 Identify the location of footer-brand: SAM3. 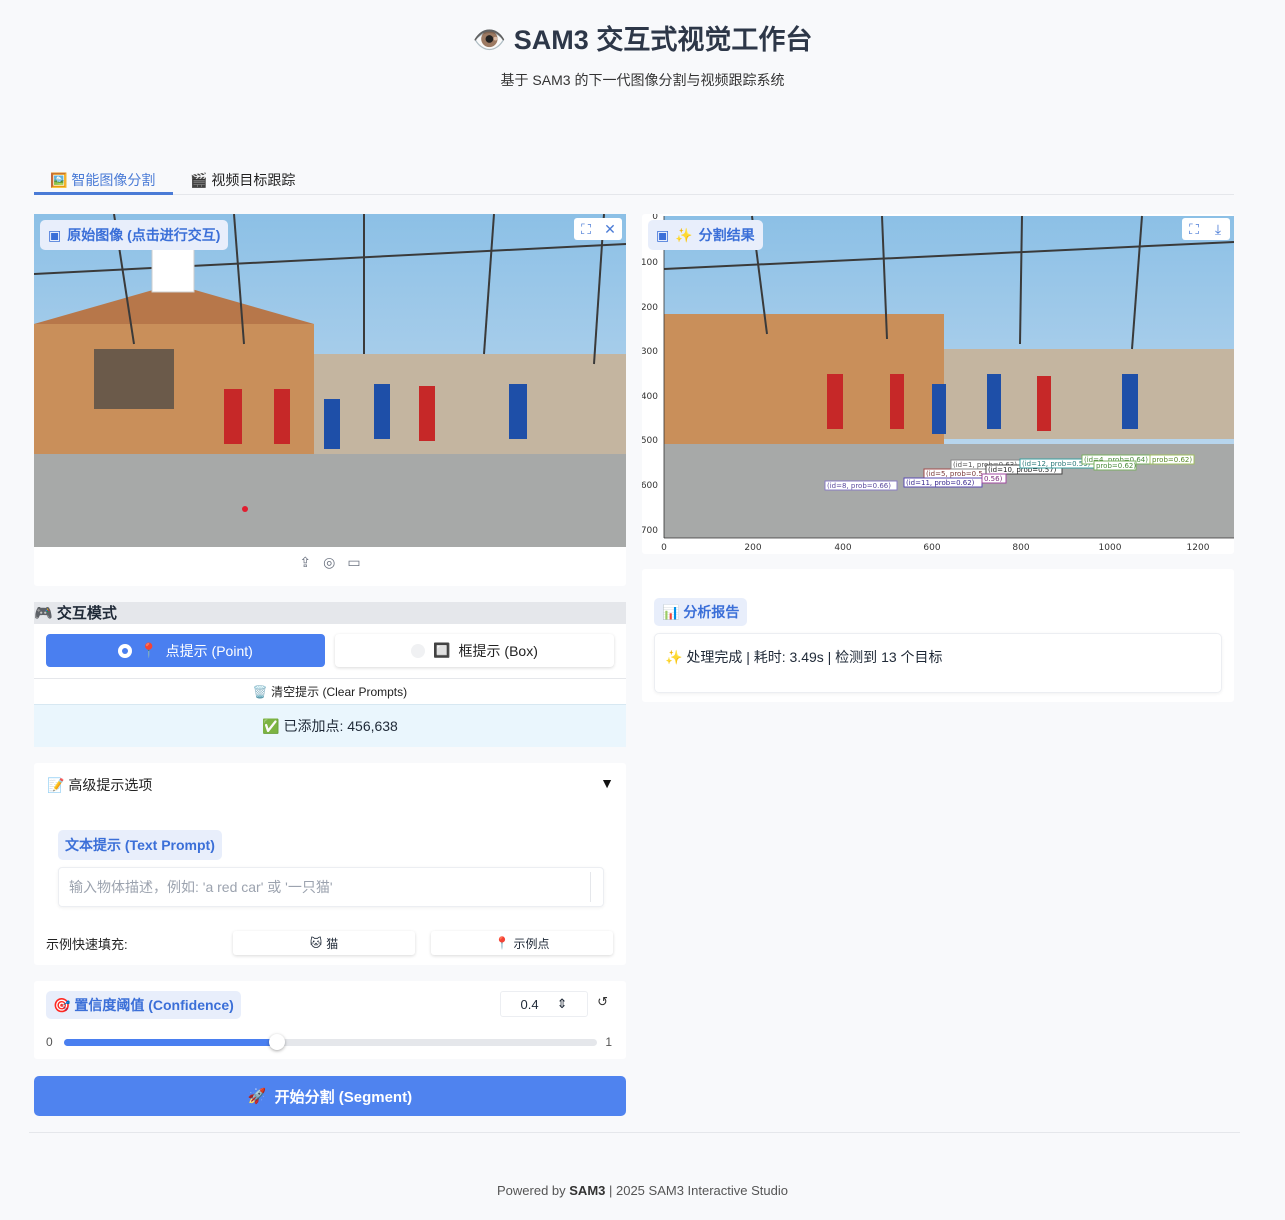
(587, 1190).